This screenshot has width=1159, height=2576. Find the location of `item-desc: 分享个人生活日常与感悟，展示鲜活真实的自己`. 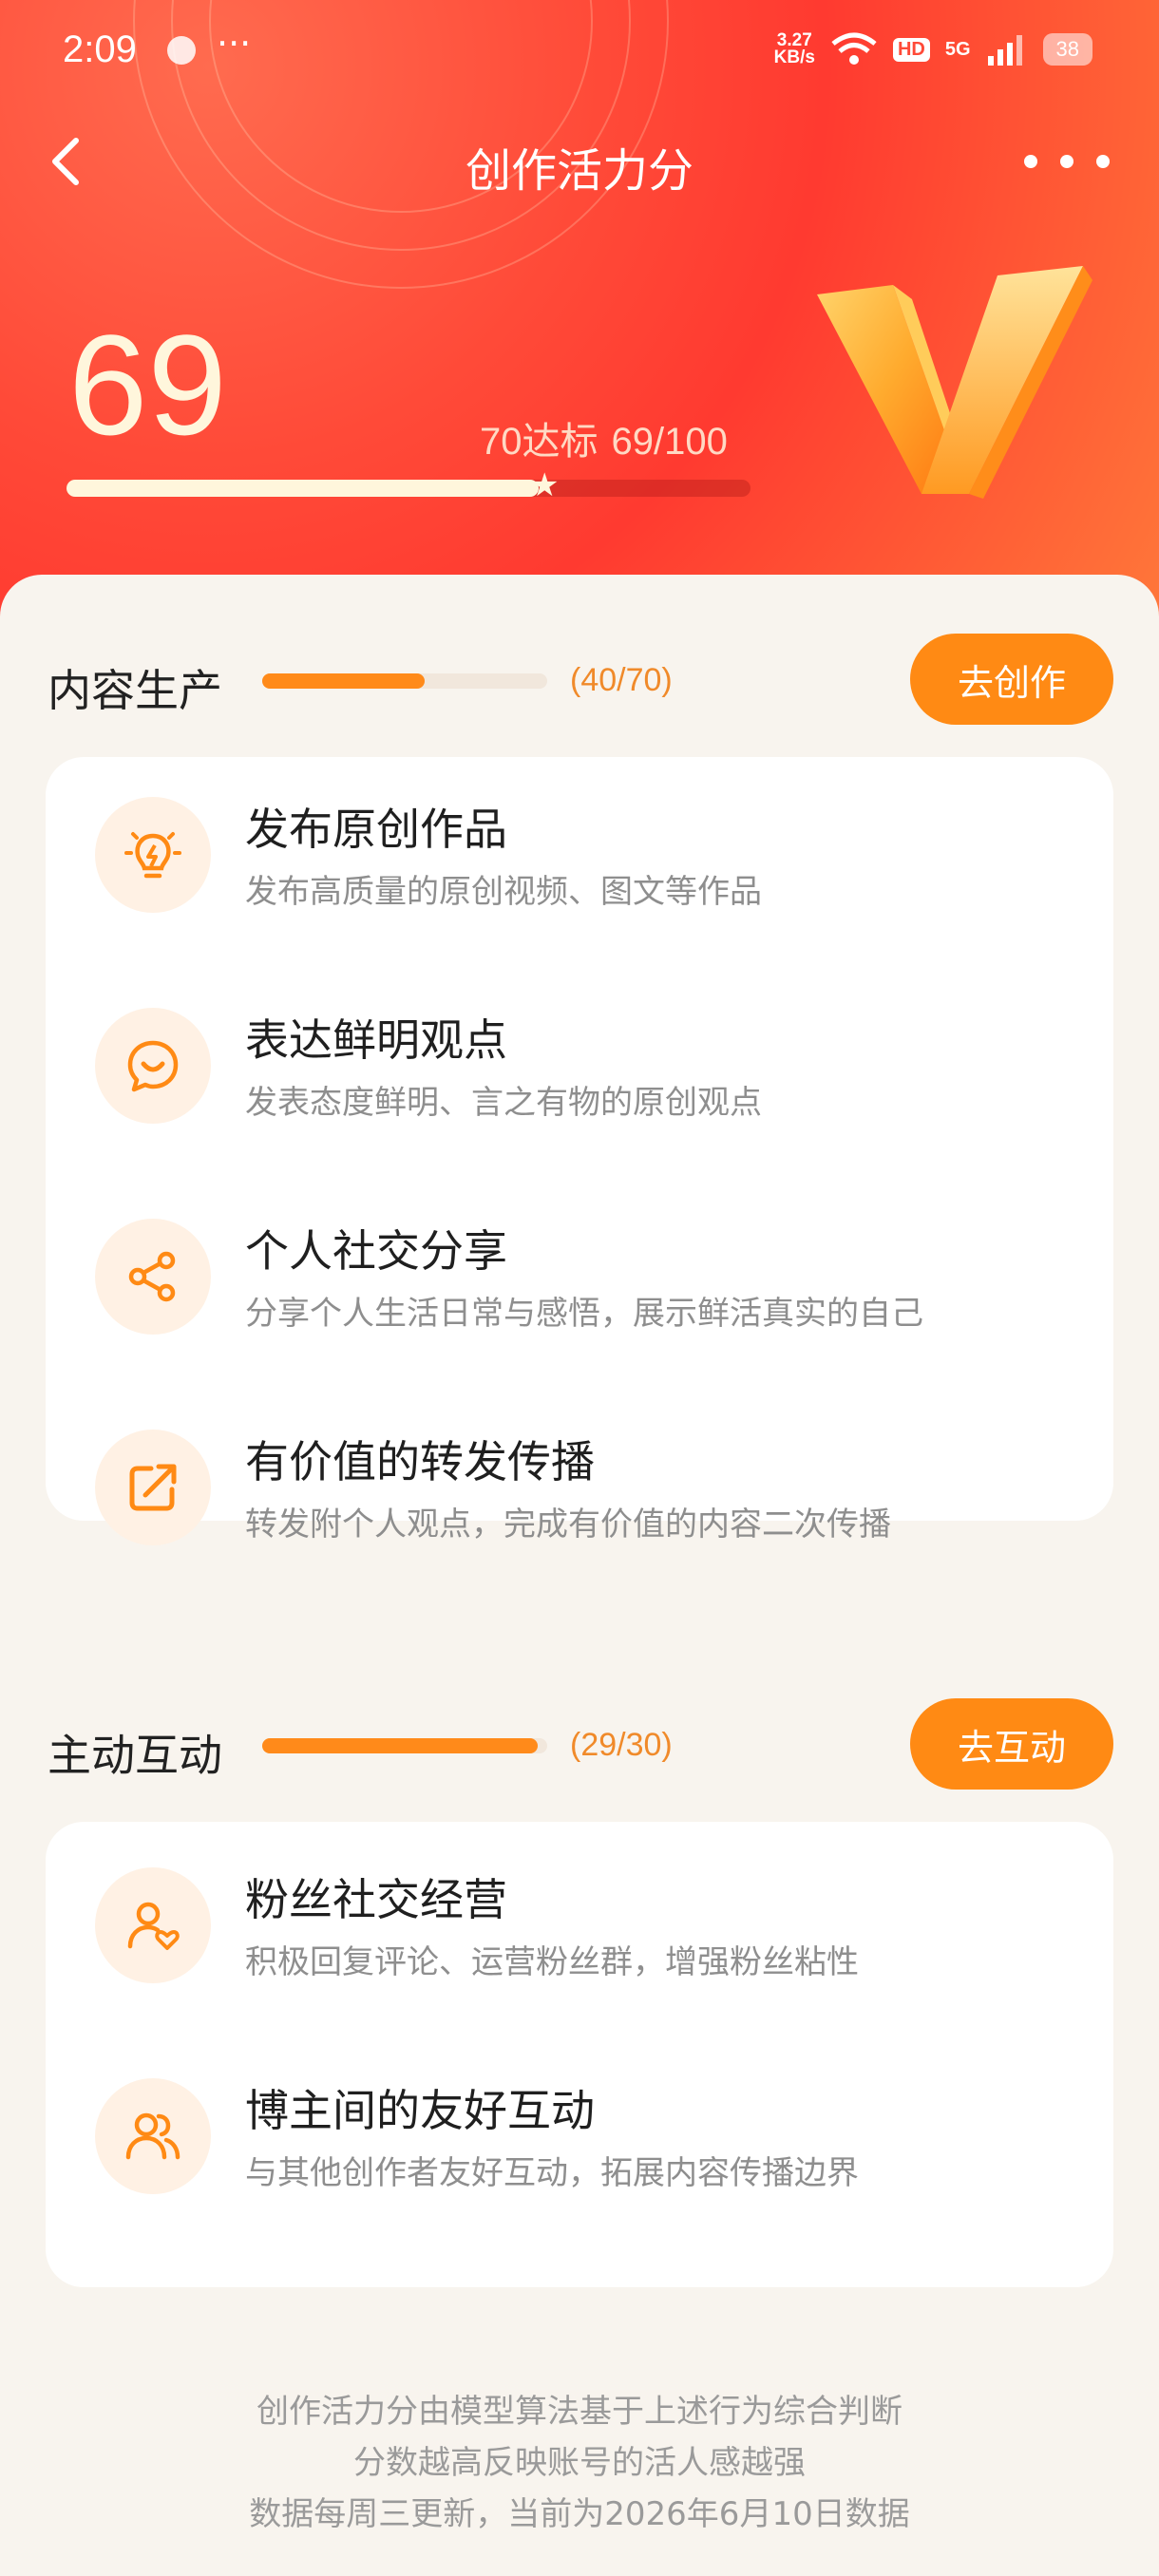

item-desc: 分享个人生活日常与感悟，展示鲜活真实的自己 is located at coordinates (584, 1314).